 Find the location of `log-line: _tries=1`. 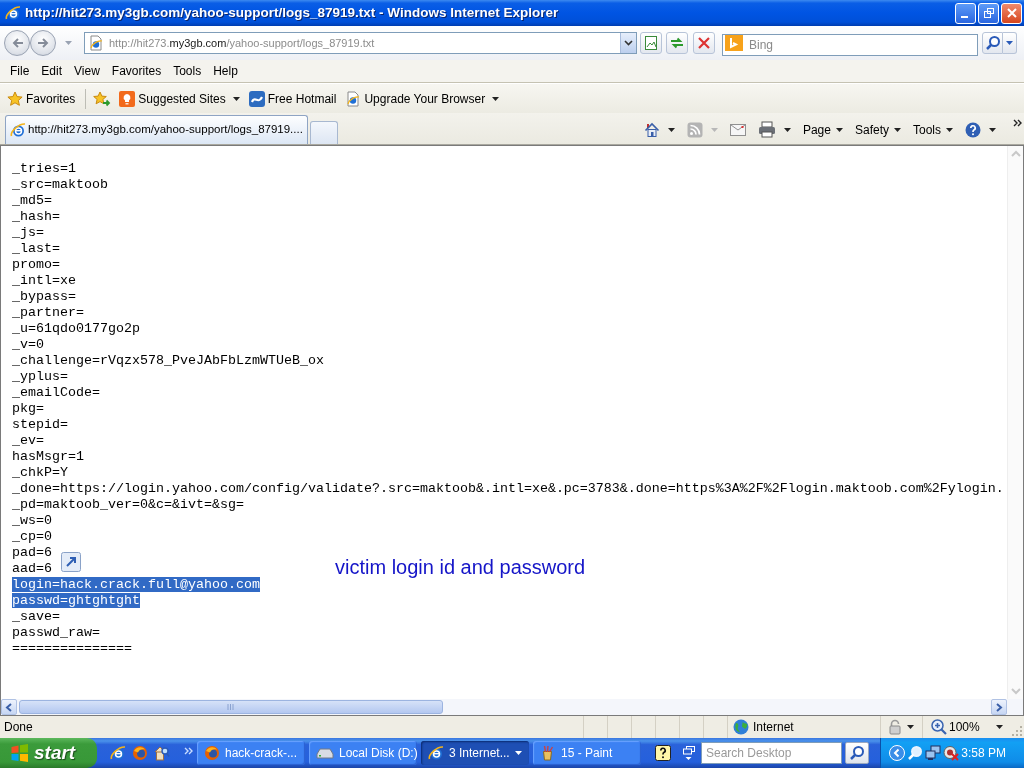

log-line: _tries=1 is located at coordinates (44, 168).